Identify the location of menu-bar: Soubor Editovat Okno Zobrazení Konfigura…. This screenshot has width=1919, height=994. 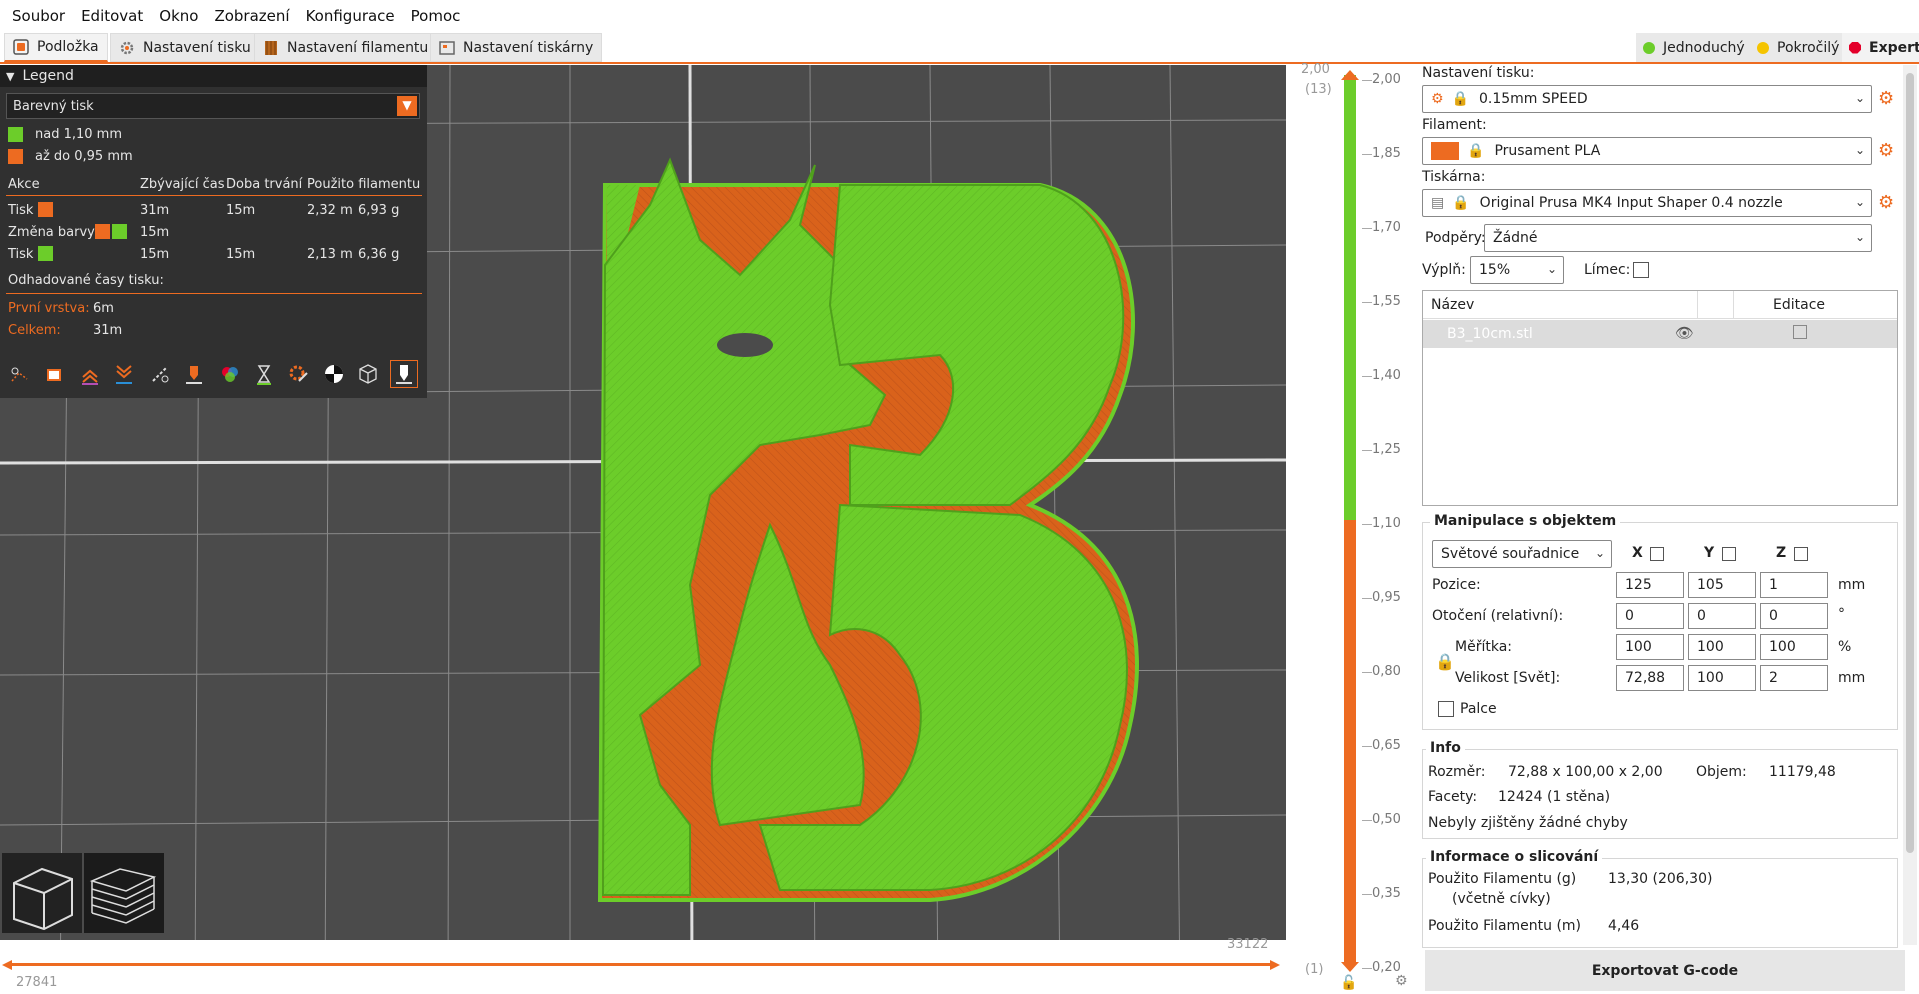
(959, 16).